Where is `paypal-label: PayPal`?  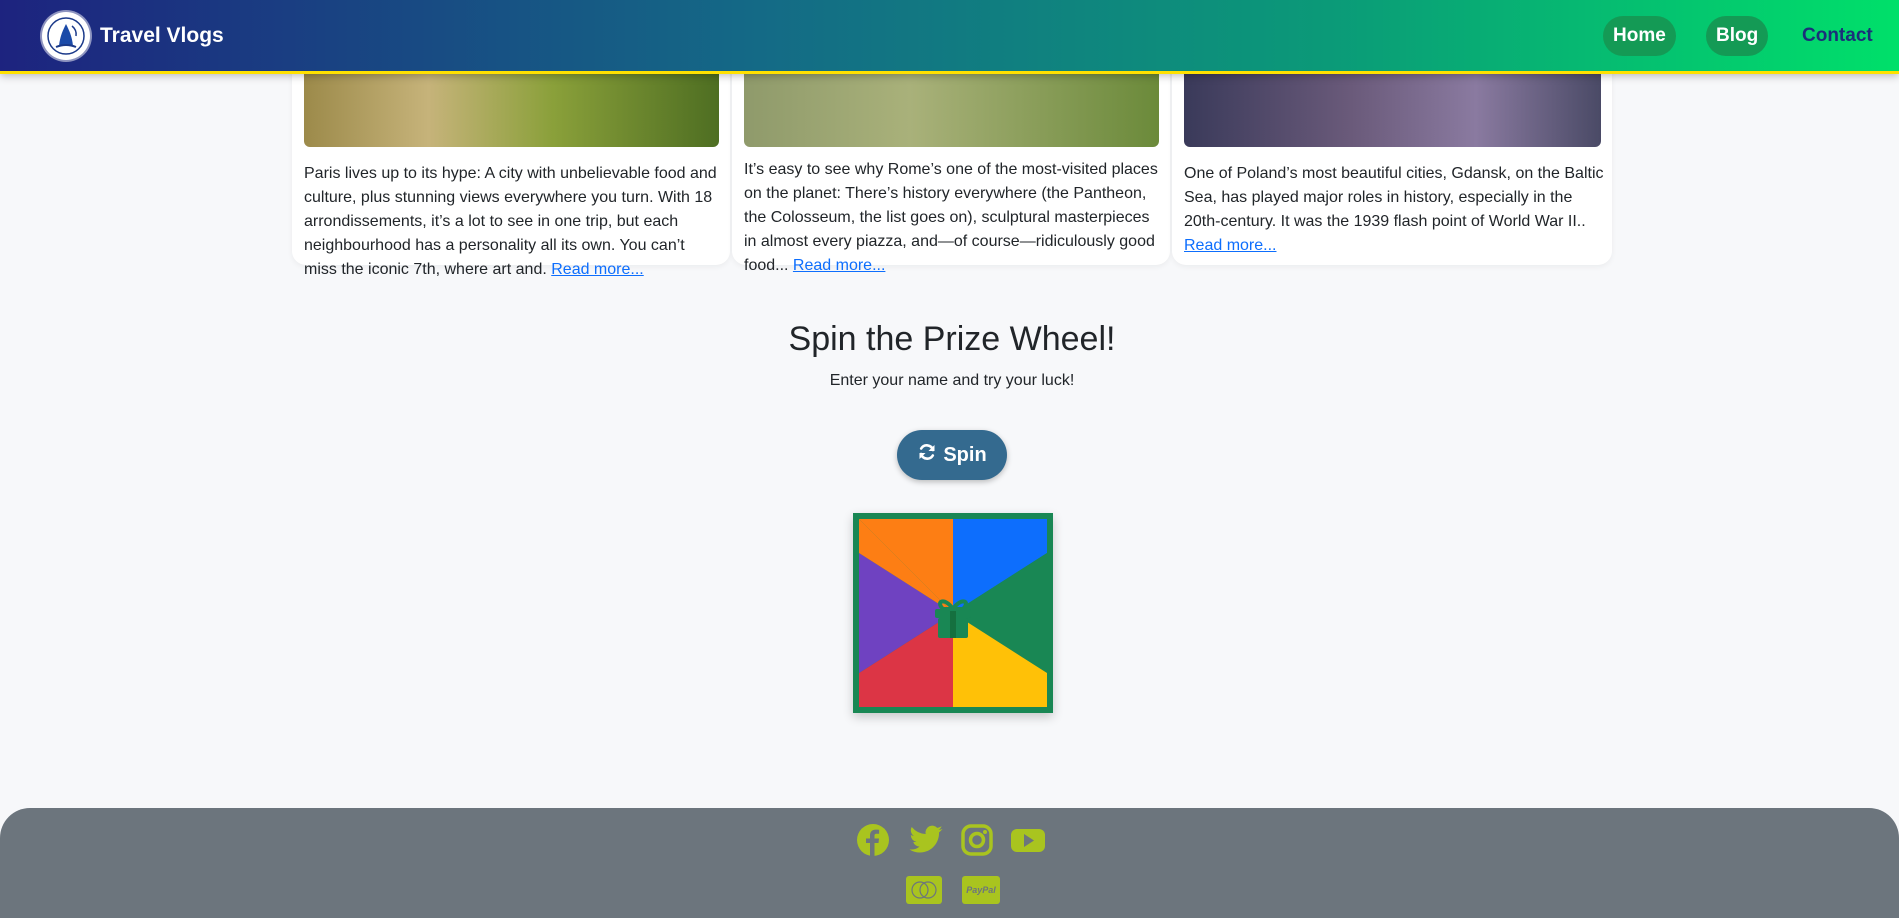
paypal-label: PayPal is located at coordinates (981, 890).